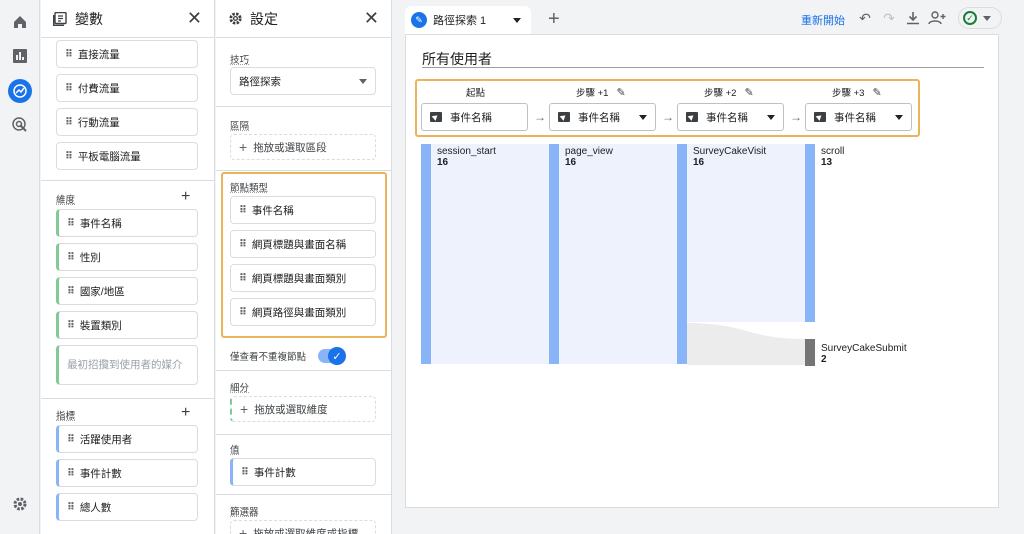  What do you see at coordinates (20, 504) in the screenshot?
I see `settings-icon` at bounding box center [20, 504].